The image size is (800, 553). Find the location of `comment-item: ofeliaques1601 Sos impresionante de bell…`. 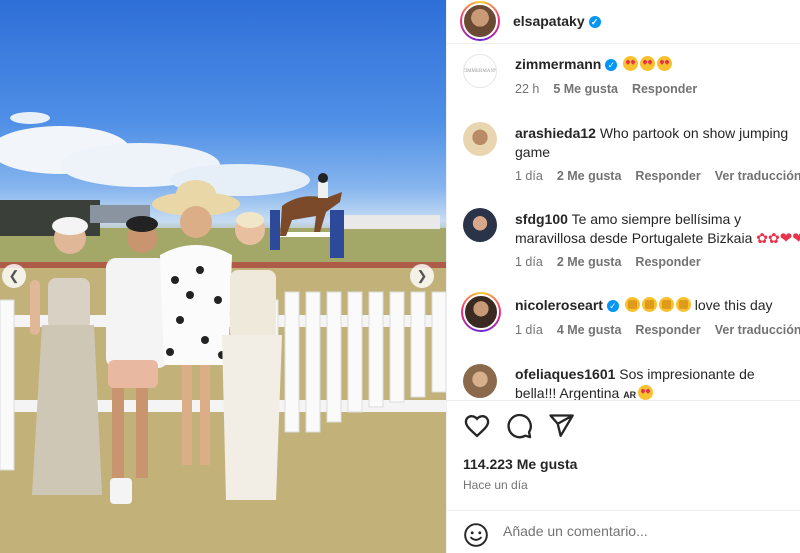

comment-item: ofeliaques1601 Sos impresionante de bell… is located at coordinates (623, 381).